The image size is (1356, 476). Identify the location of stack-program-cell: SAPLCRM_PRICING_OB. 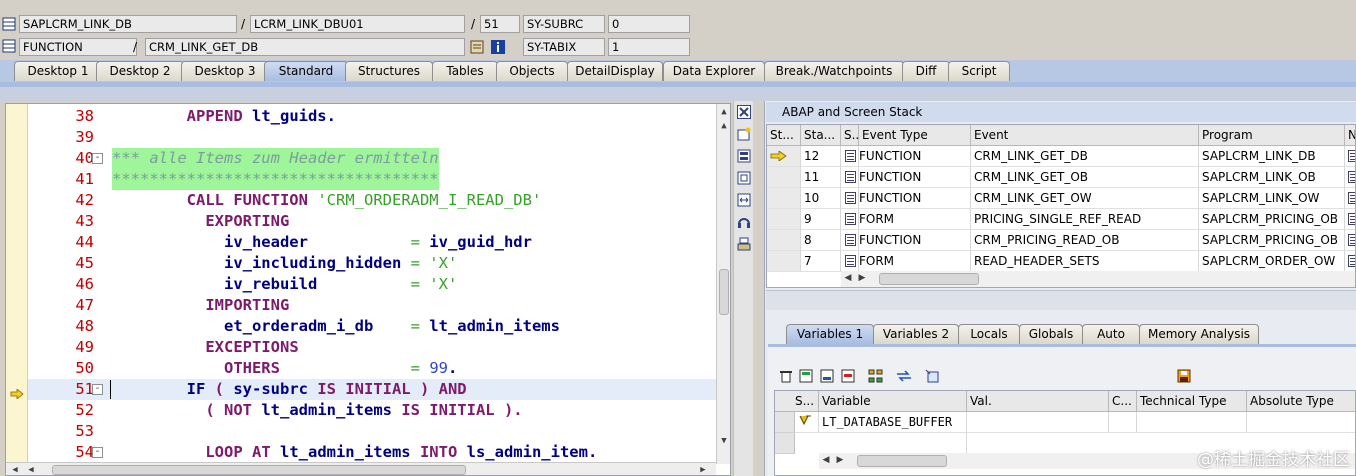
(1272, 219).